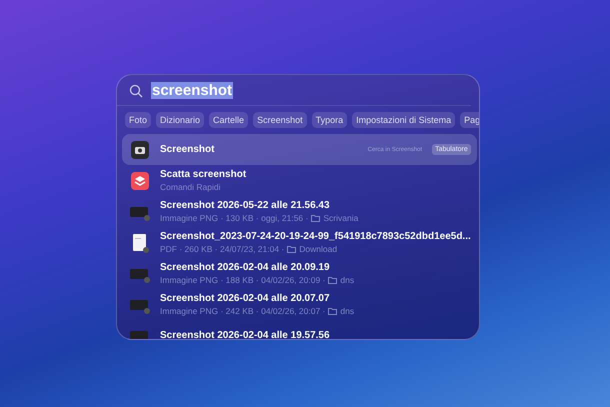 This screenshot has height=407, width=610. I want to click on filter-chip: Impostazioni di Sistema, so click(404, 120).